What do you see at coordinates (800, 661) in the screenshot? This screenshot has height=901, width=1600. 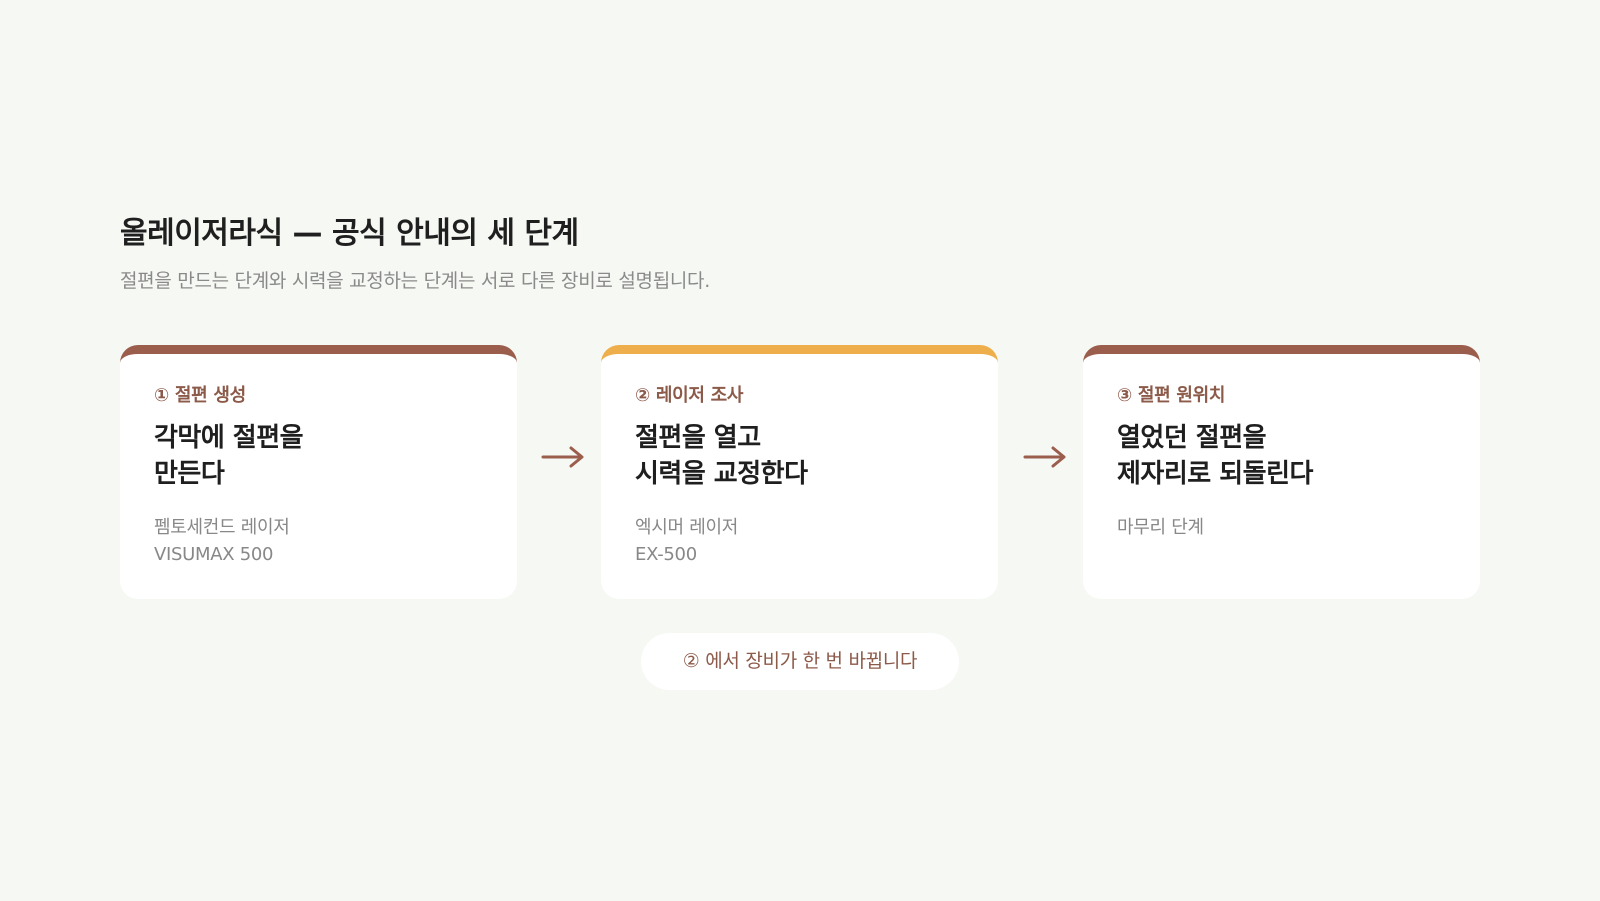 I see `equipment-change-note: ② 에서 장비가 한 번 바뀝니다` at bounding box center [800, 661].